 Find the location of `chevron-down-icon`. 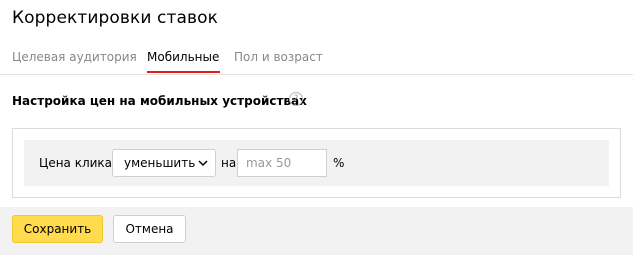

chevron-down-icon is located at coordinates (203, 163).